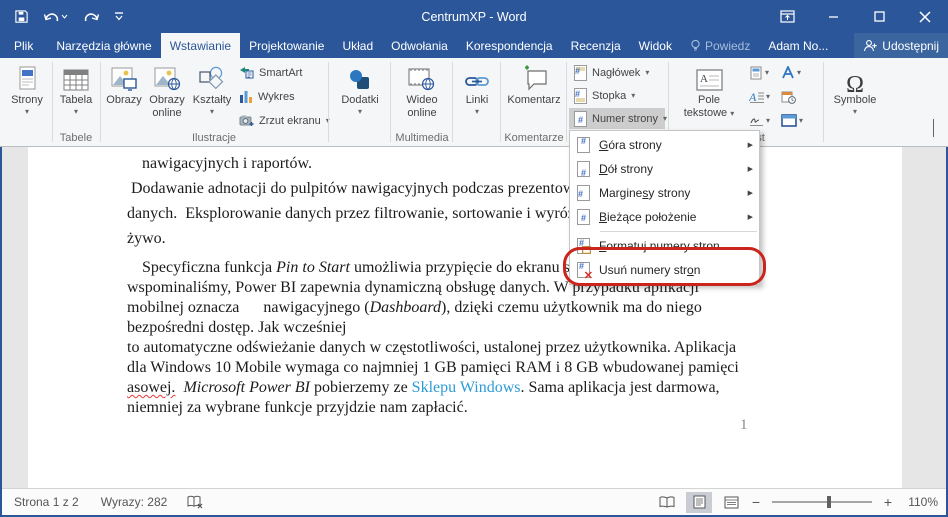 The height and width of the screenshot is (517, 948). Describe the element at coordinates (124, 76) in the screenshot. I see `picture-icon` at that location.